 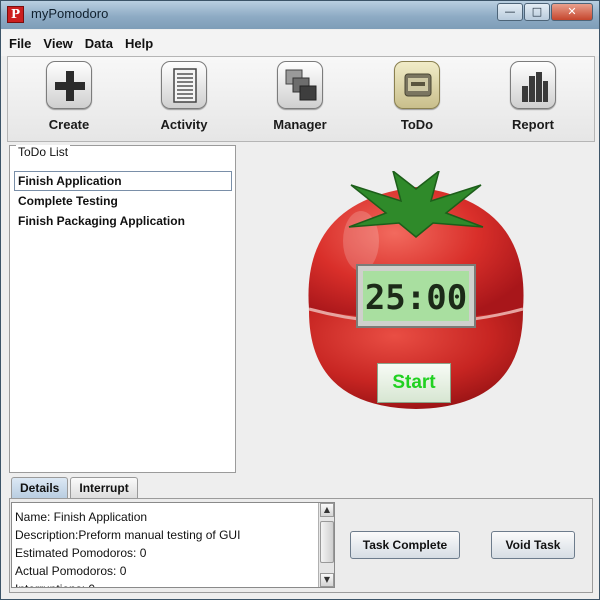 I want to click on minimize-button: —, so click(x=510, y=12).